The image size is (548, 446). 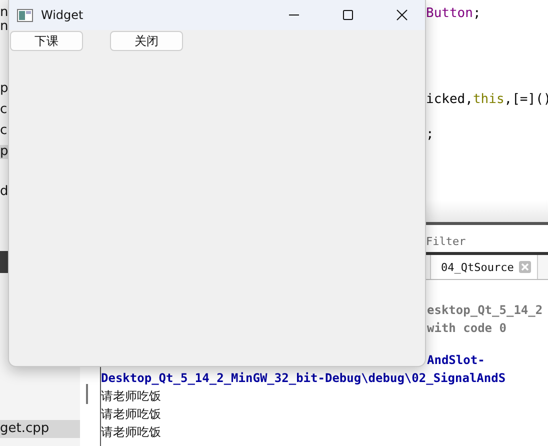 I want to click on output-line: Desktop_Qt_5_14_2_MinGW_32_bit-Debug\debug\02_SignalAndS, so click(x=304, y=378).